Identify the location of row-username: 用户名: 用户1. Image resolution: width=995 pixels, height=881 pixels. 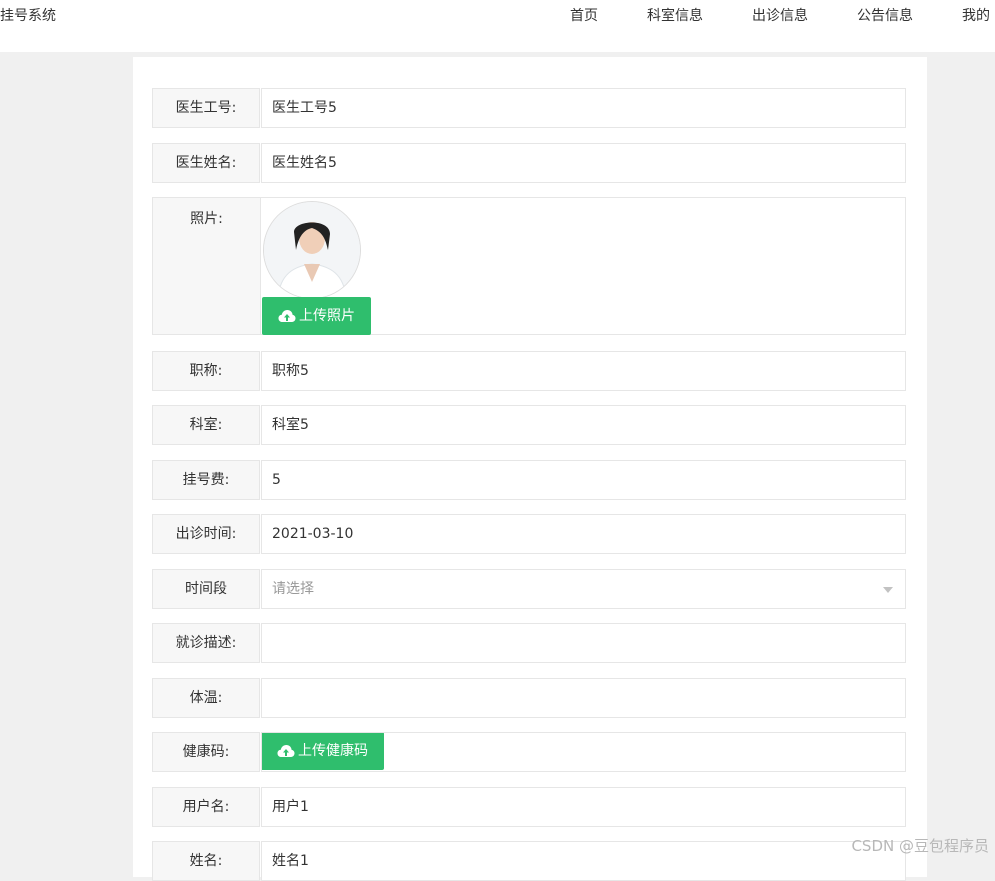
(529, 807).